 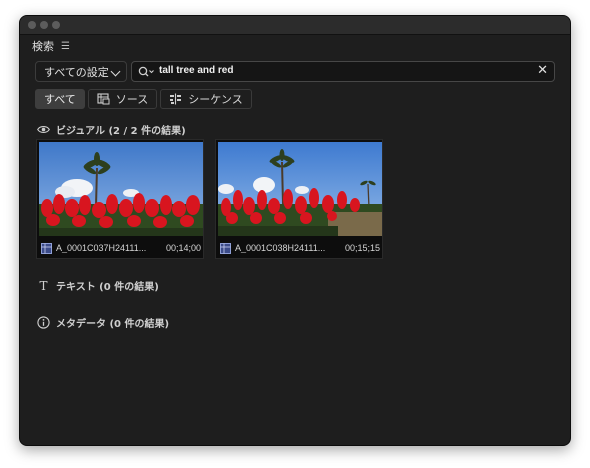 I want to click on scope-dropdown: すべての設定, so click(x=81, y=71).